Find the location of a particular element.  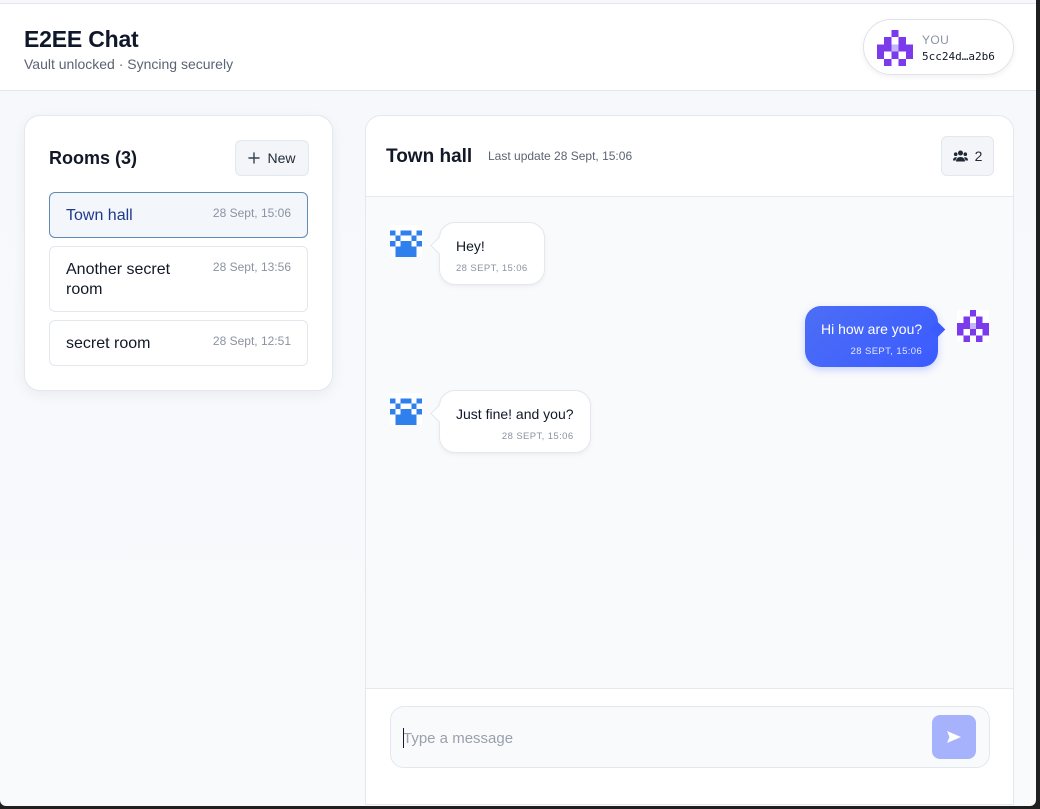

app-title: E2EE Chat is located at coordinates (81, 39).